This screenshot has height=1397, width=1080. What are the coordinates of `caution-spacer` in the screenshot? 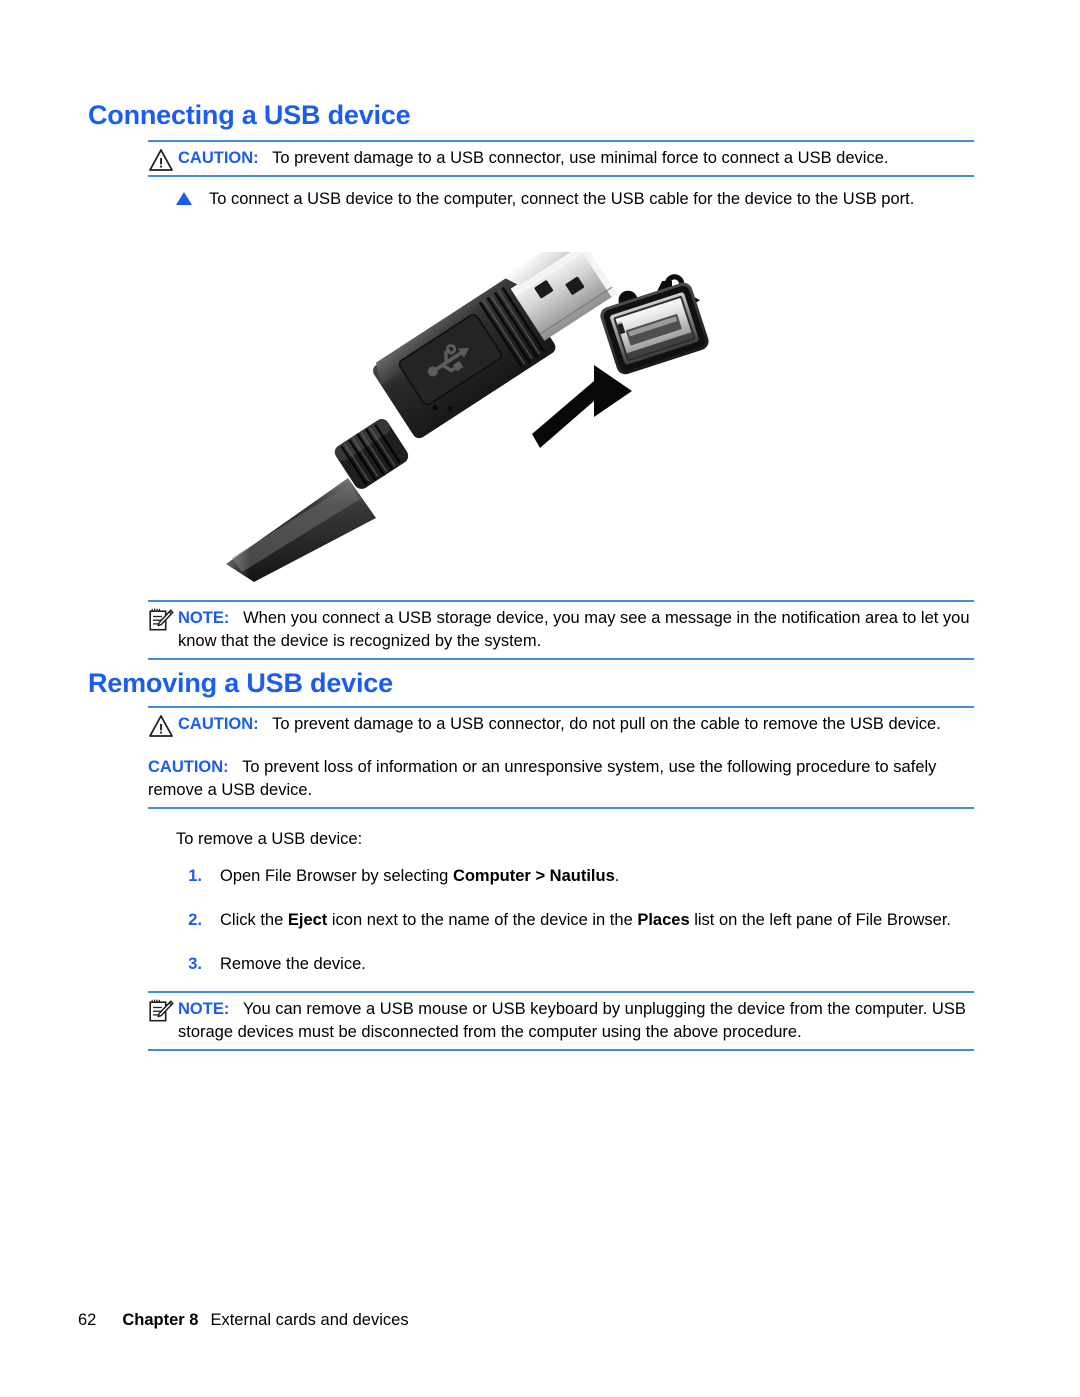 It's located at (561, 746).